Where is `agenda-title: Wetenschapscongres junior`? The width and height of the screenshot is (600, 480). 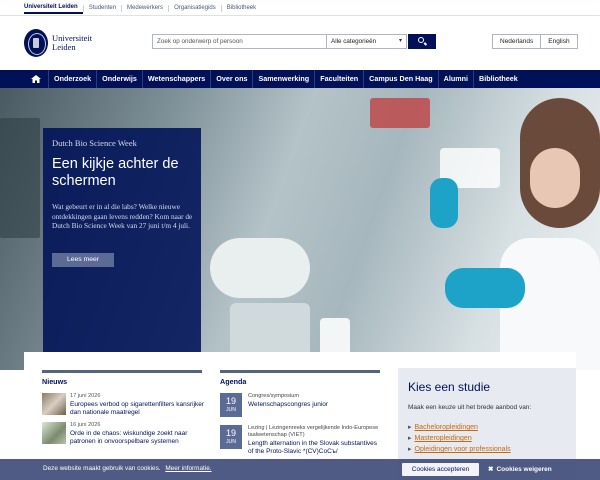 agenda-title: Wetenschapscongres junior is located at coordinates (315, 405).